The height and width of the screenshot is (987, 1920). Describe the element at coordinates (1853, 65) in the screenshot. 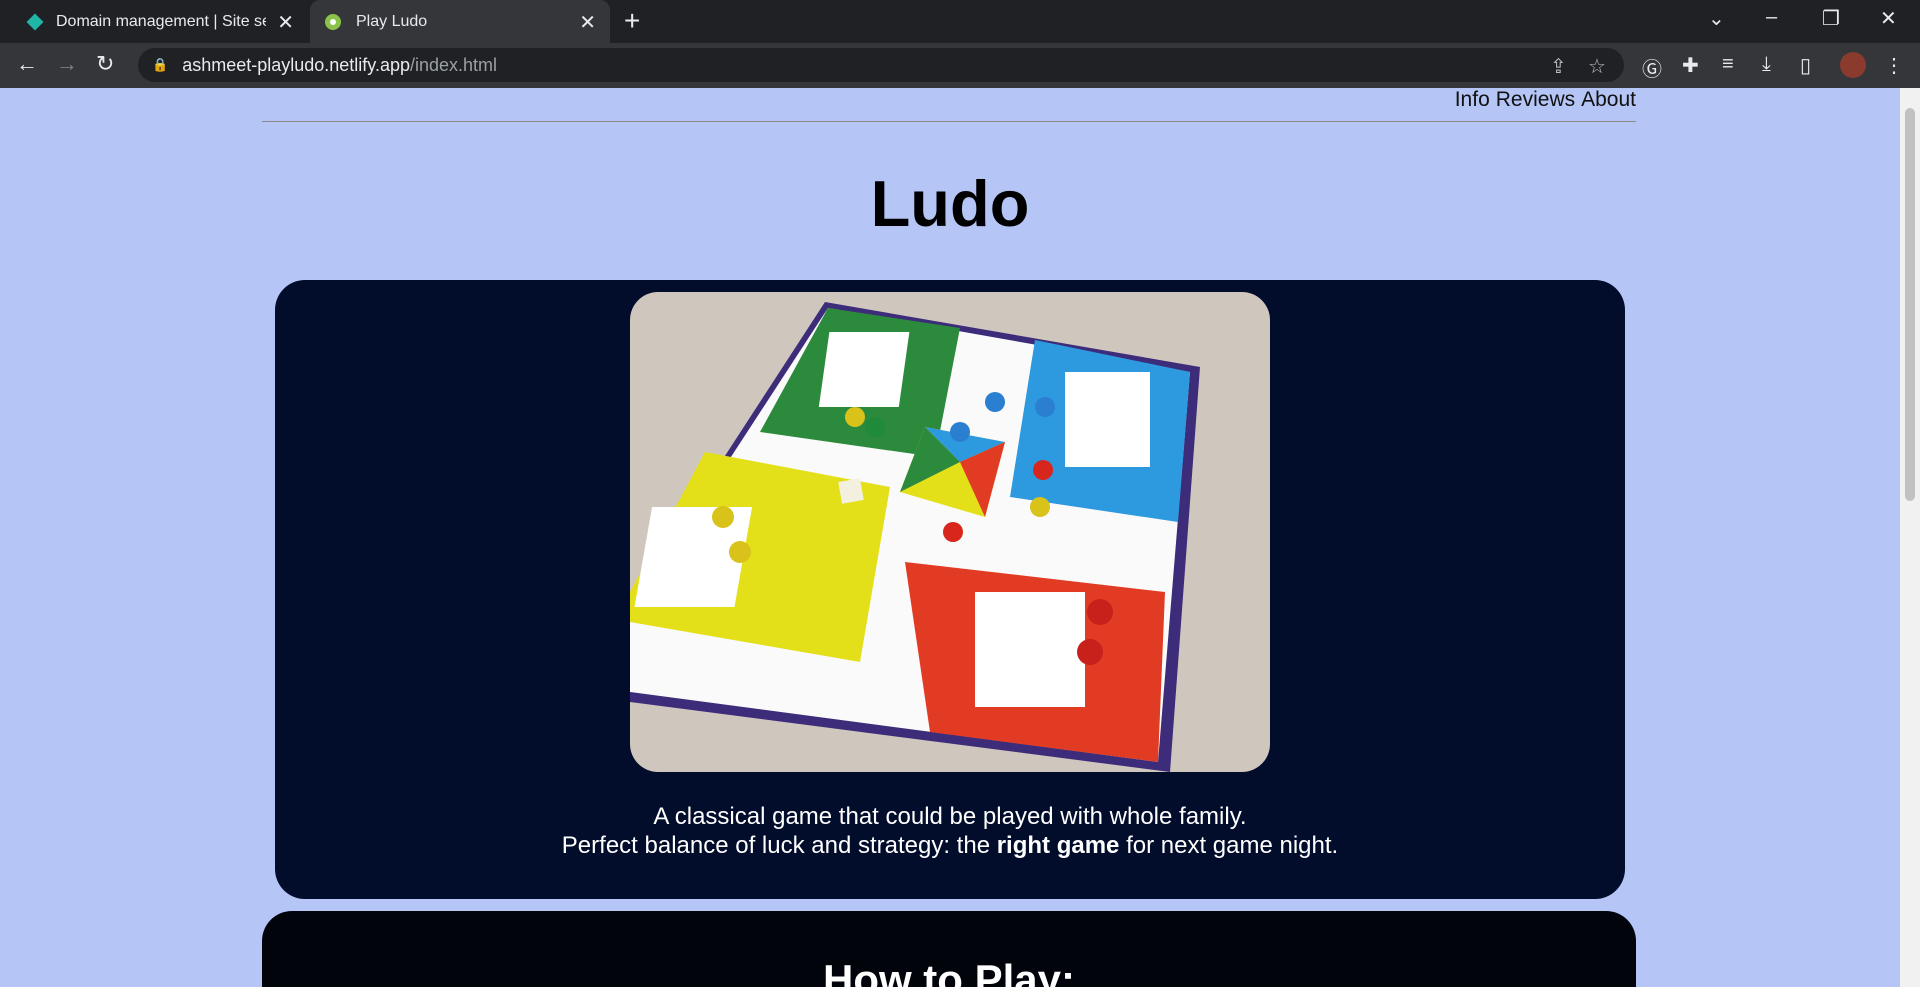

I see `avatar` at that location.